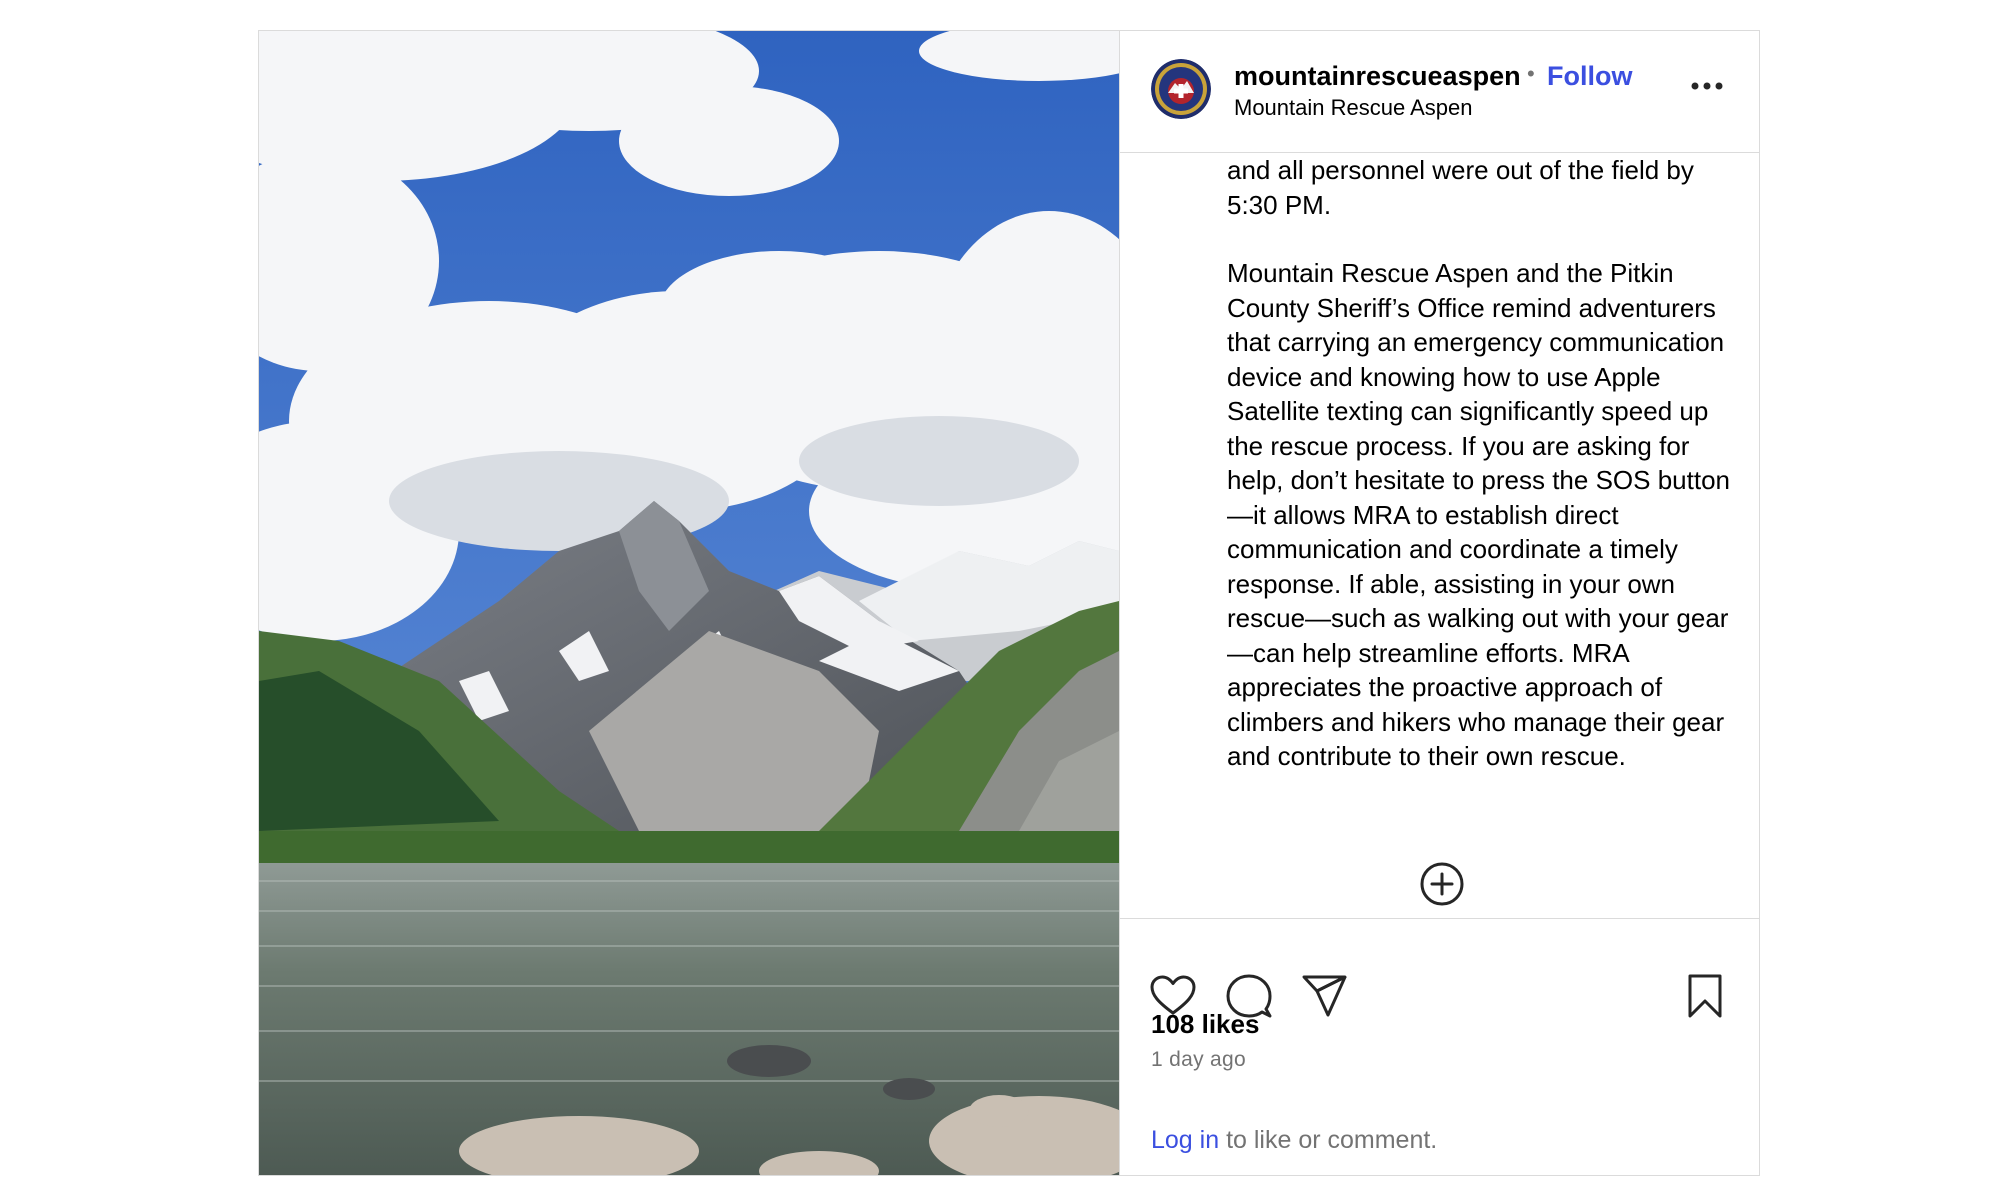 This screenshot has height=1200, width=2000. I want to click on bookmark-icon, so click(1705, 996).